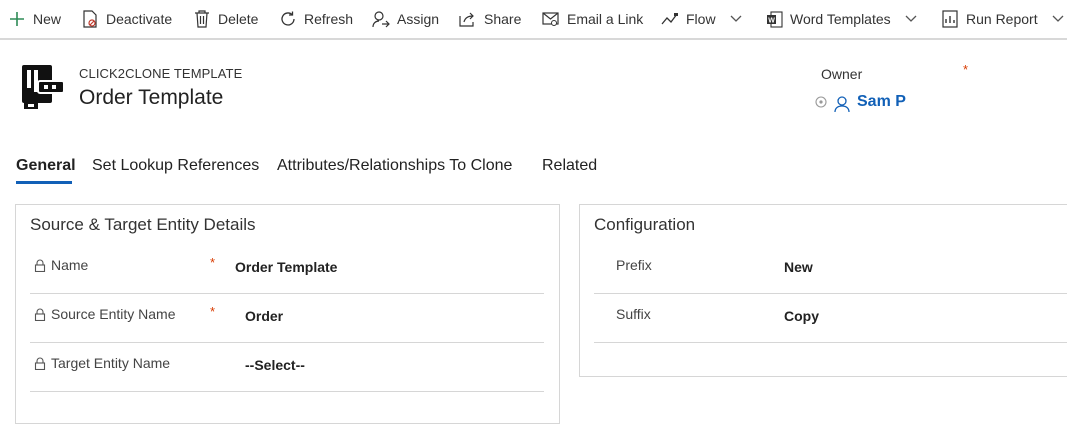  I want to click on run-report-button: Run Report, so click(1002, 19).